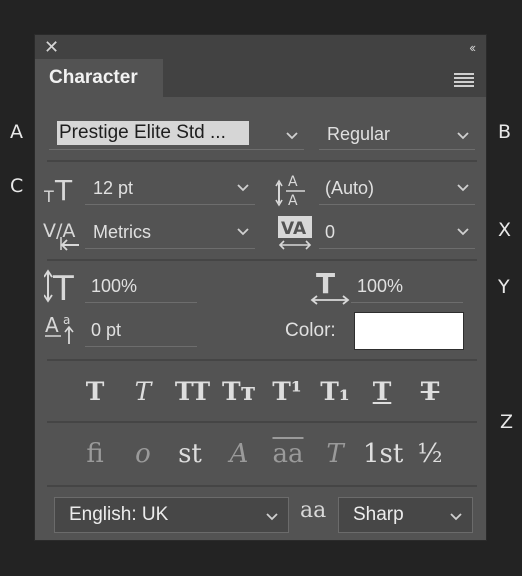 The image size is (522, 576). Describe the element at coordinates (350, 188) in the screenshot. I see `leading-value: (Auto)` at that location.